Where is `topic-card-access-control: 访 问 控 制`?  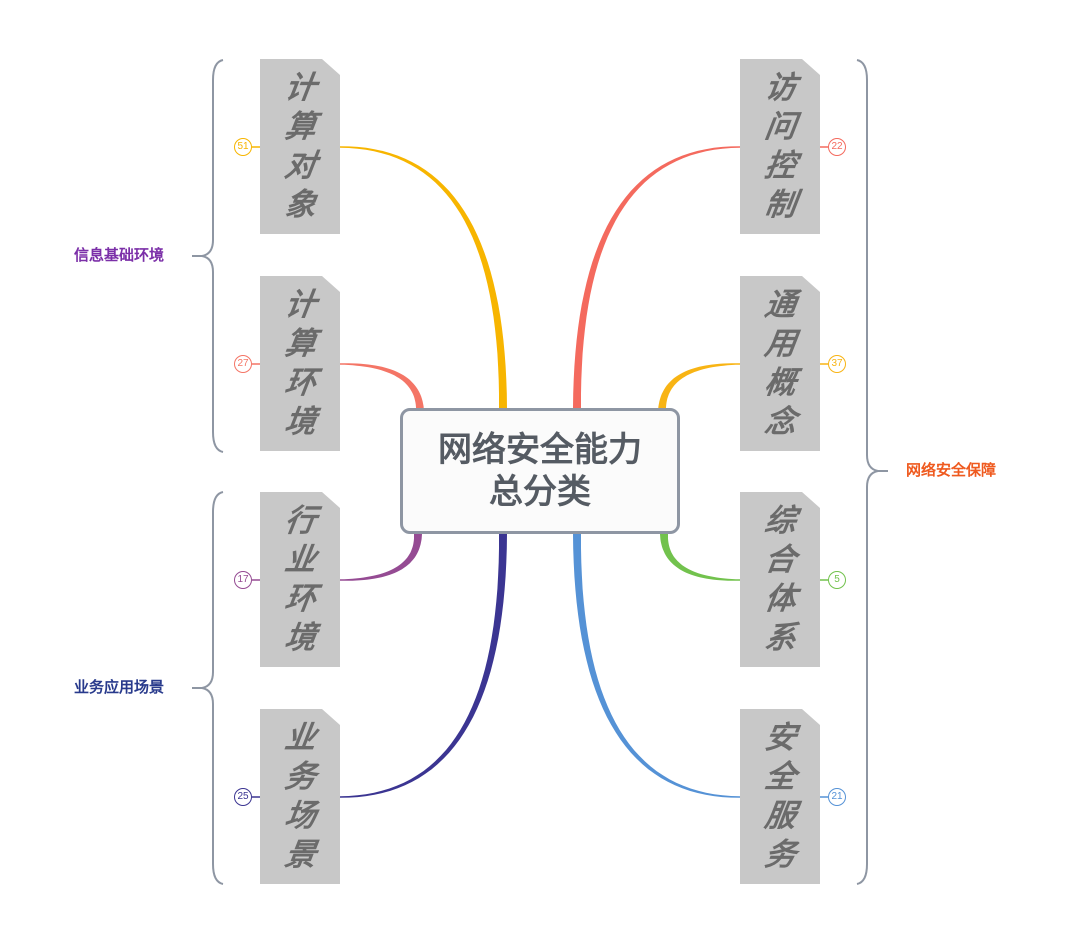 topic-card-access-control: 访 问 控 制 is located at coordinates (780, 146).